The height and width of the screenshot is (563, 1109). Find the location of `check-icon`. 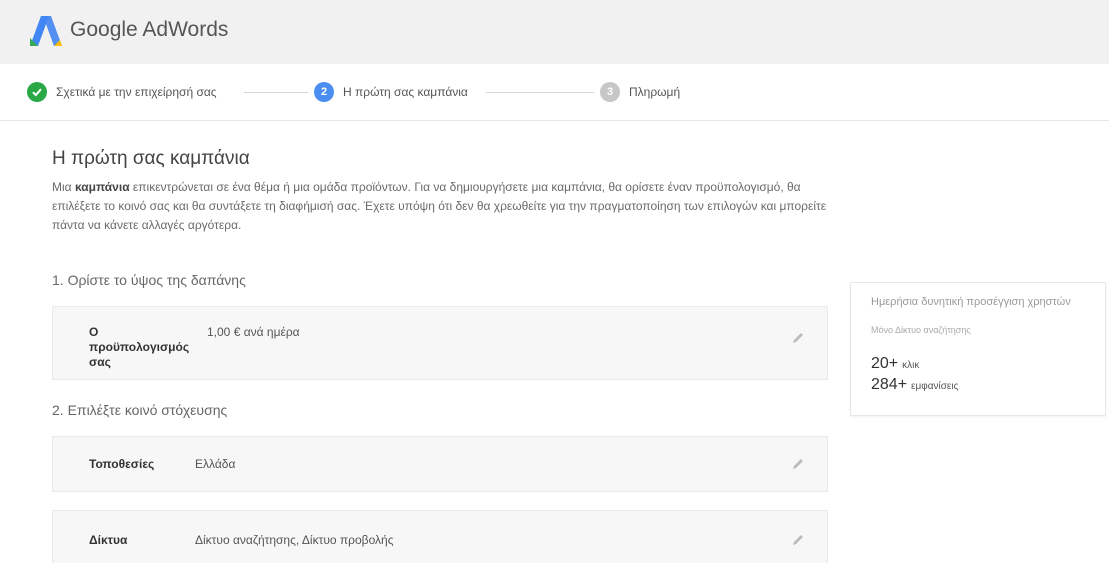

check-icon is located at coordinates (37, 92).